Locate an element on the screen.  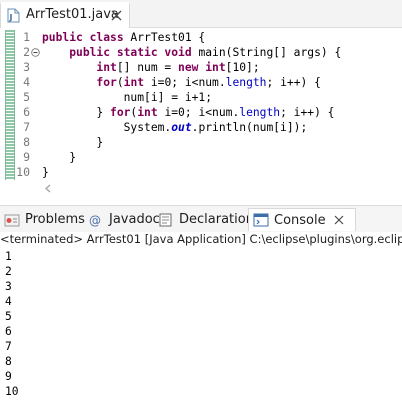
tab-console-label: Console is located at coordinates (300, 220).